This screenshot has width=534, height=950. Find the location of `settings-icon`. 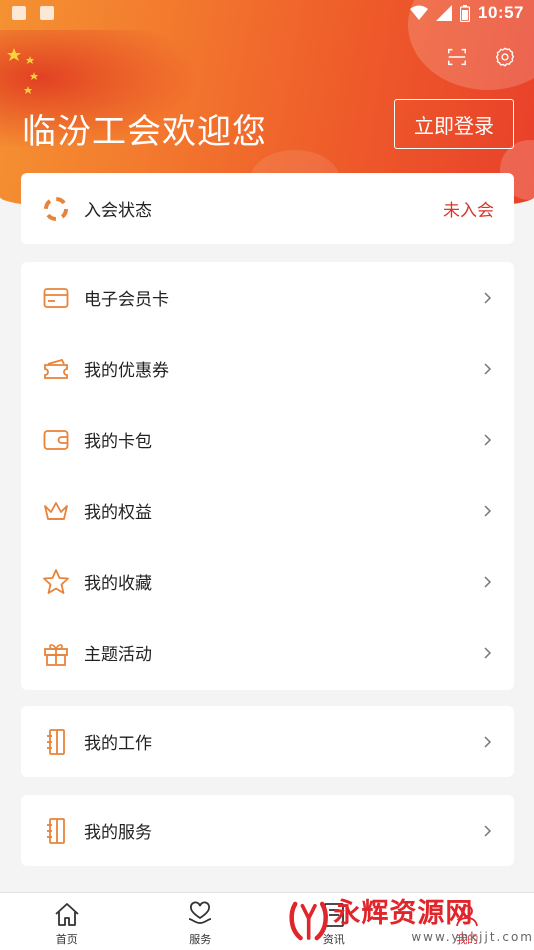

settings-icon is located at coordinates (505, 57).